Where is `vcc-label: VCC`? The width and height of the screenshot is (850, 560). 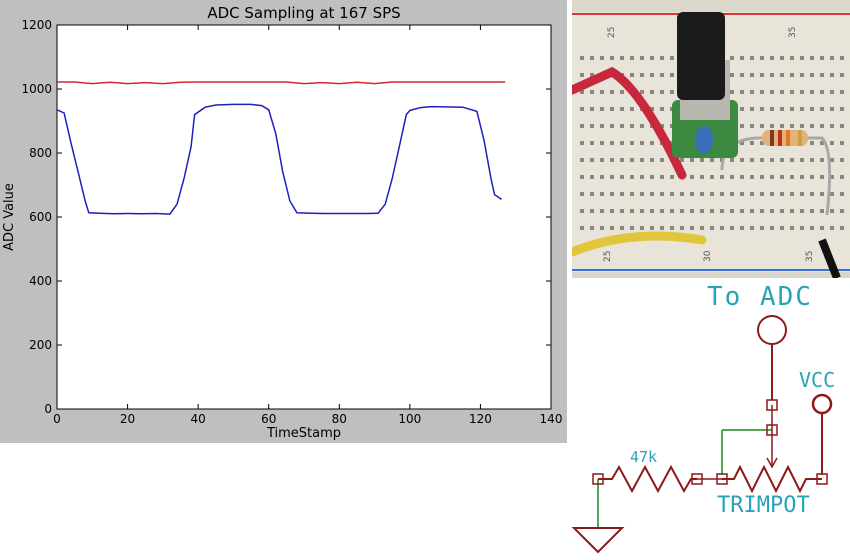
vcc-label: VCC is located at coordinates (817, 380).